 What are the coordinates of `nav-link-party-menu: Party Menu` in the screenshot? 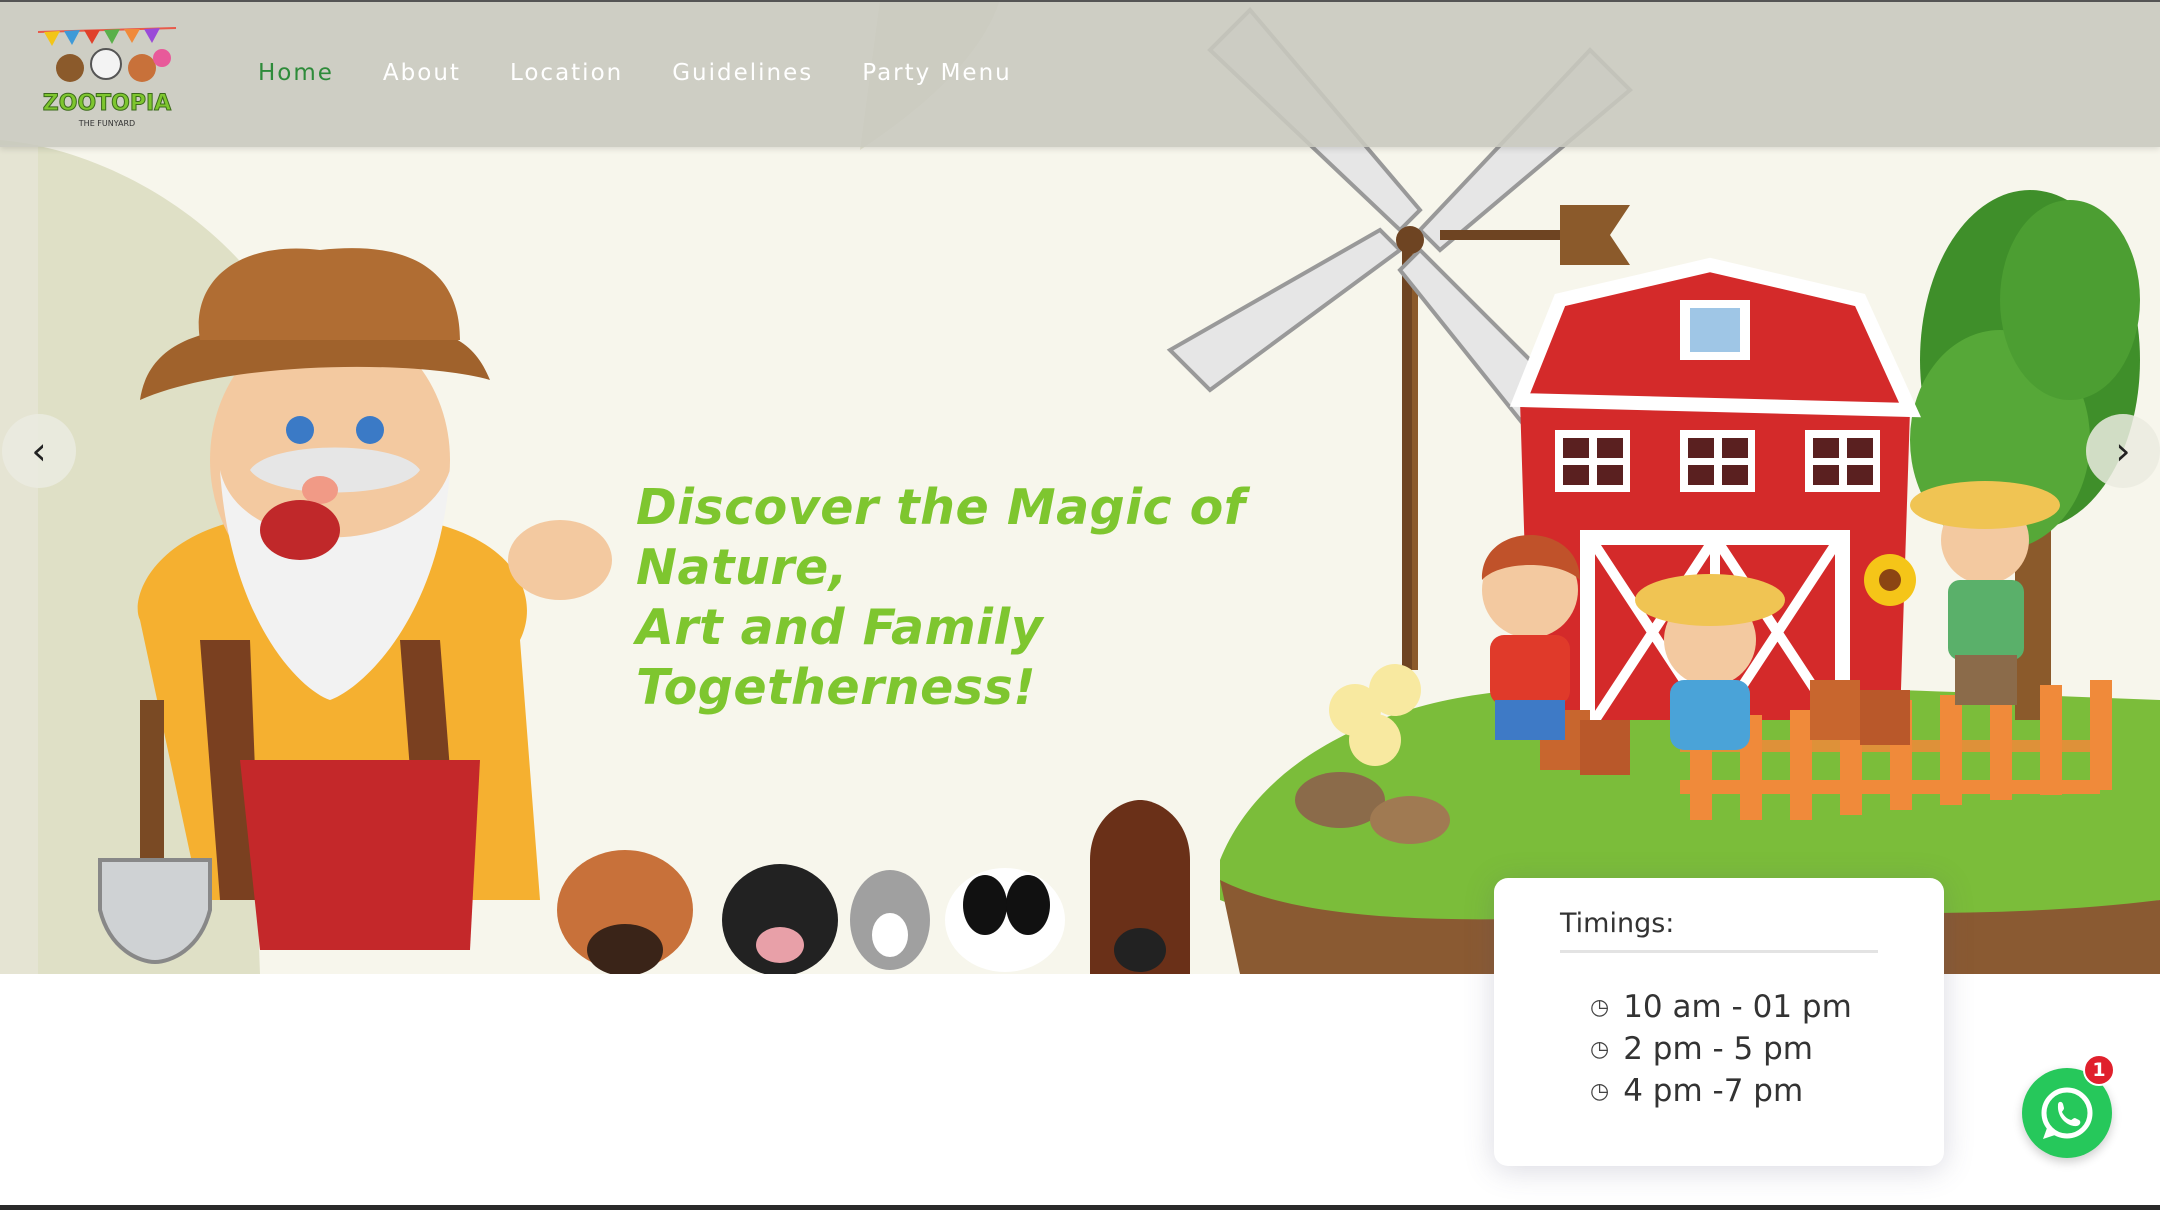 It's located at (936, 73).